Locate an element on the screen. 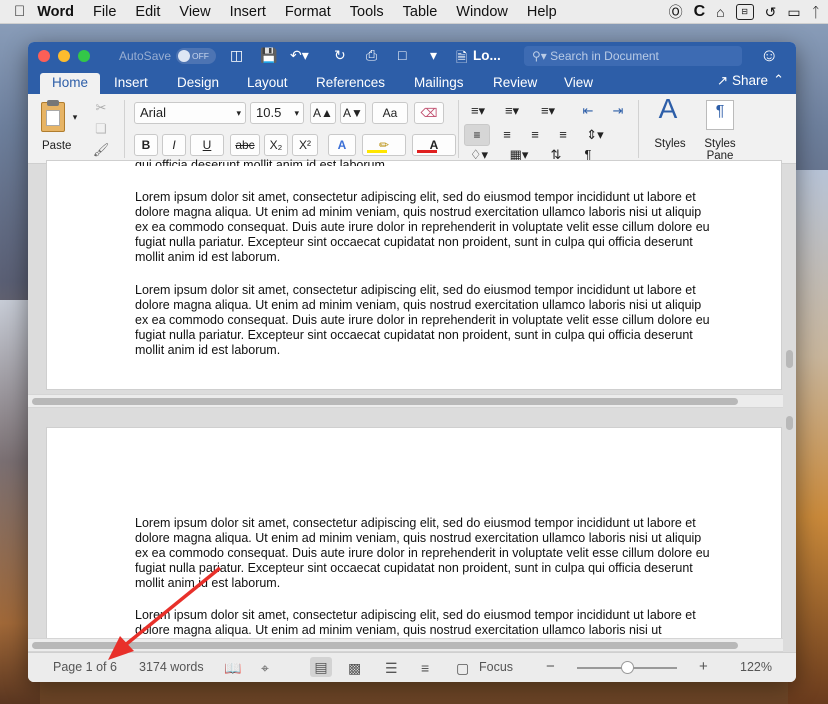  change-case-button: Aa is located at coordinates (390, 113).